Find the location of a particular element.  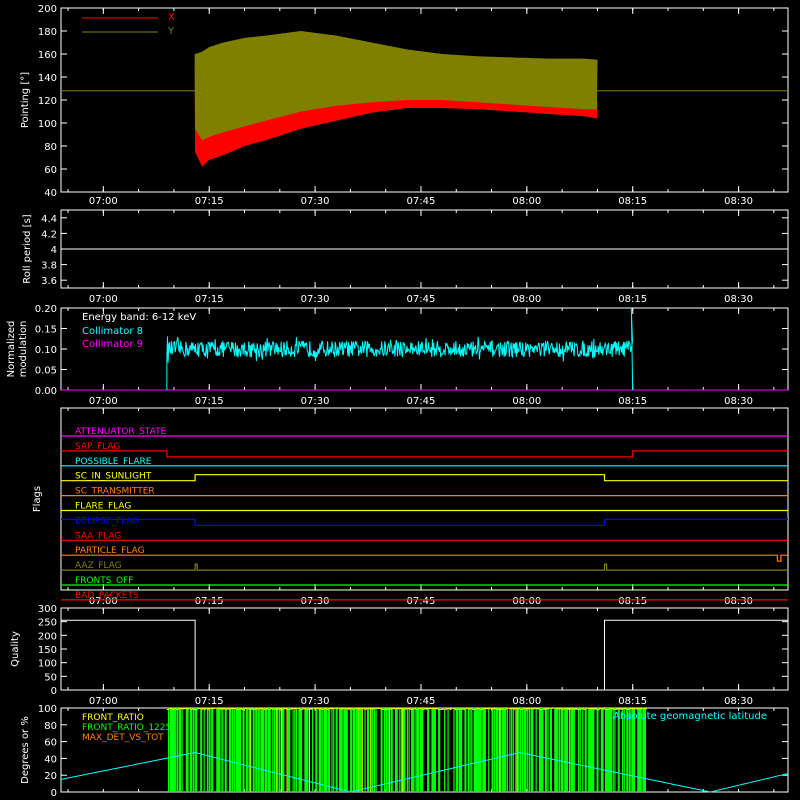

latitude-annotation: Absolute geomagnetic latitude is located at coordinates (690, 716).